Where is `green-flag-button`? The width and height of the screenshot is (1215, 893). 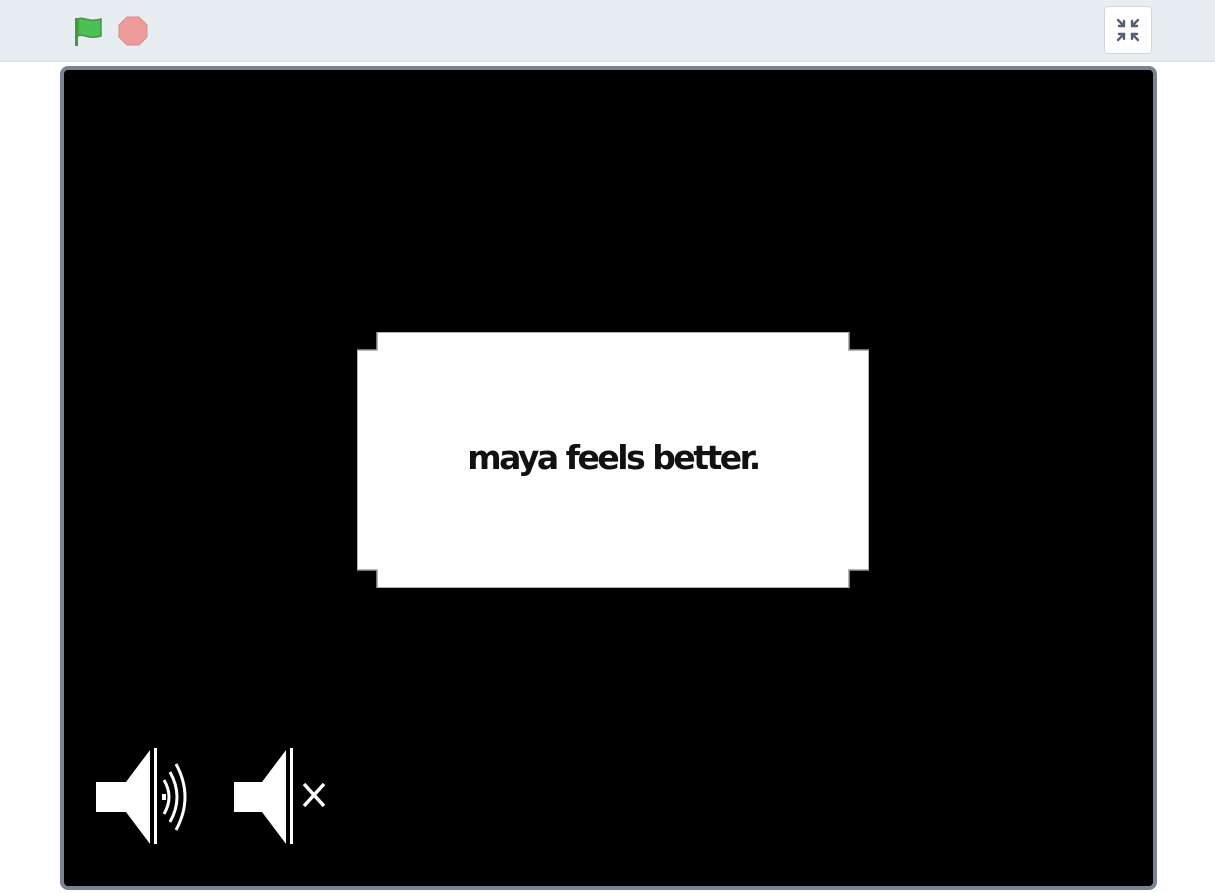
green-flag-button is located at coordinates (87, 31).